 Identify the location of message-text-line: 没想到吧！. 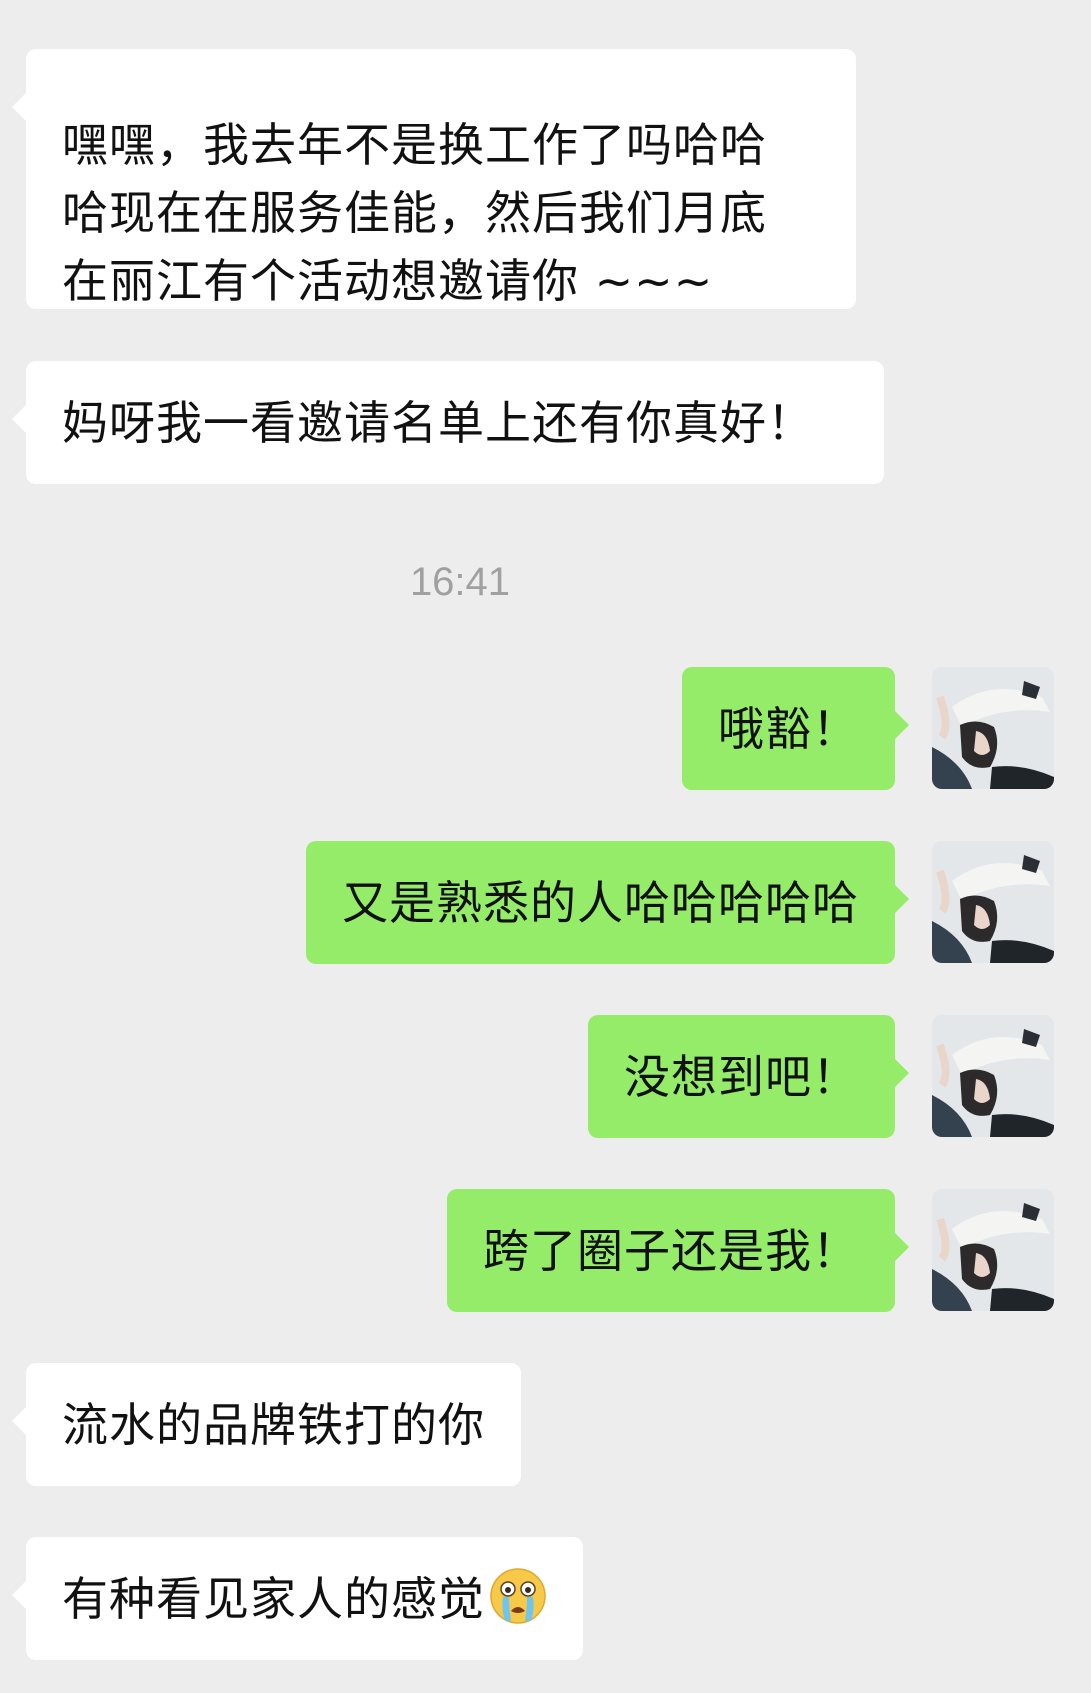
(741, 1077).